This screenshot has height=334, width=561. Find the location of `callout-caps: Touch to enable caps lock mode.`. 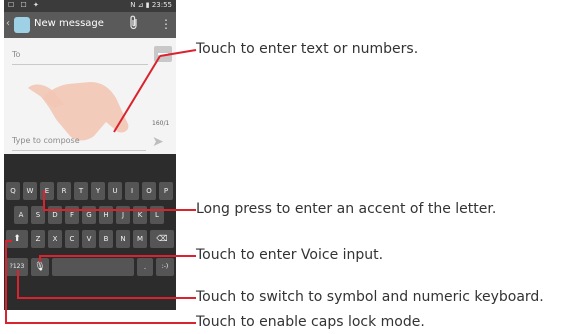

callout-caps: Touch to enable caps lock mode. is located at coordinates (310, 322).